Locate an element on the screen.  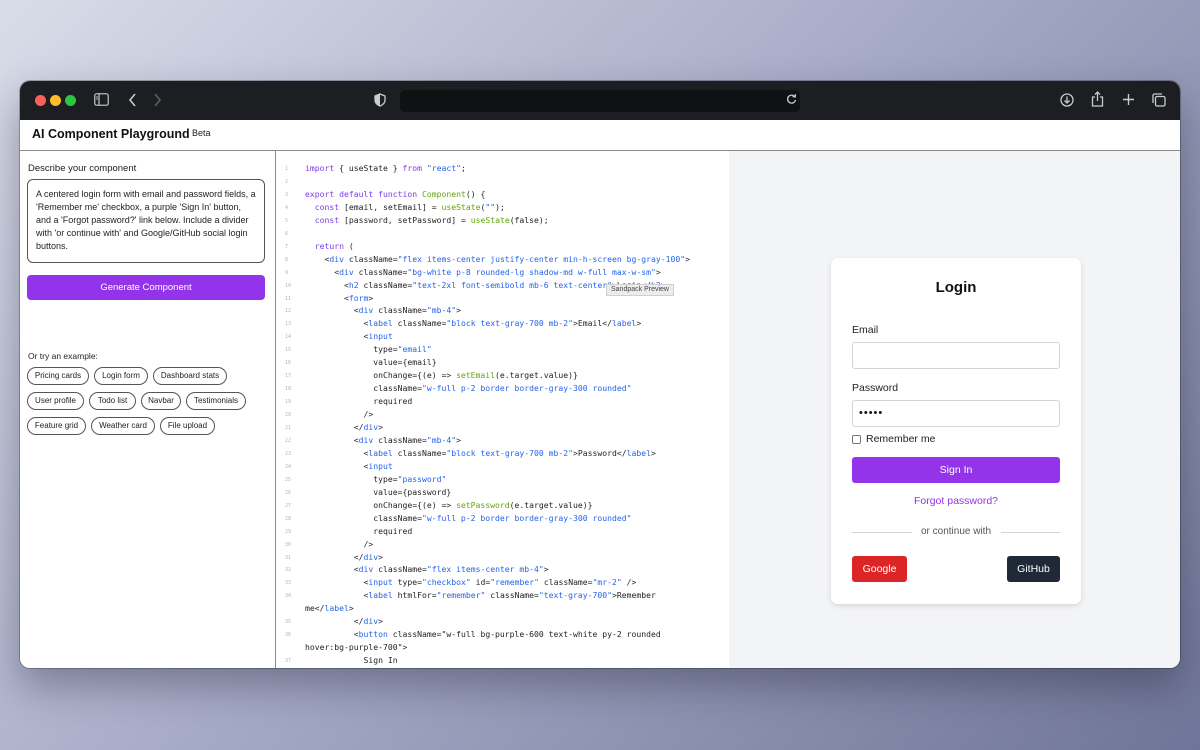
shield-icon is located at coordinates (380, 102).